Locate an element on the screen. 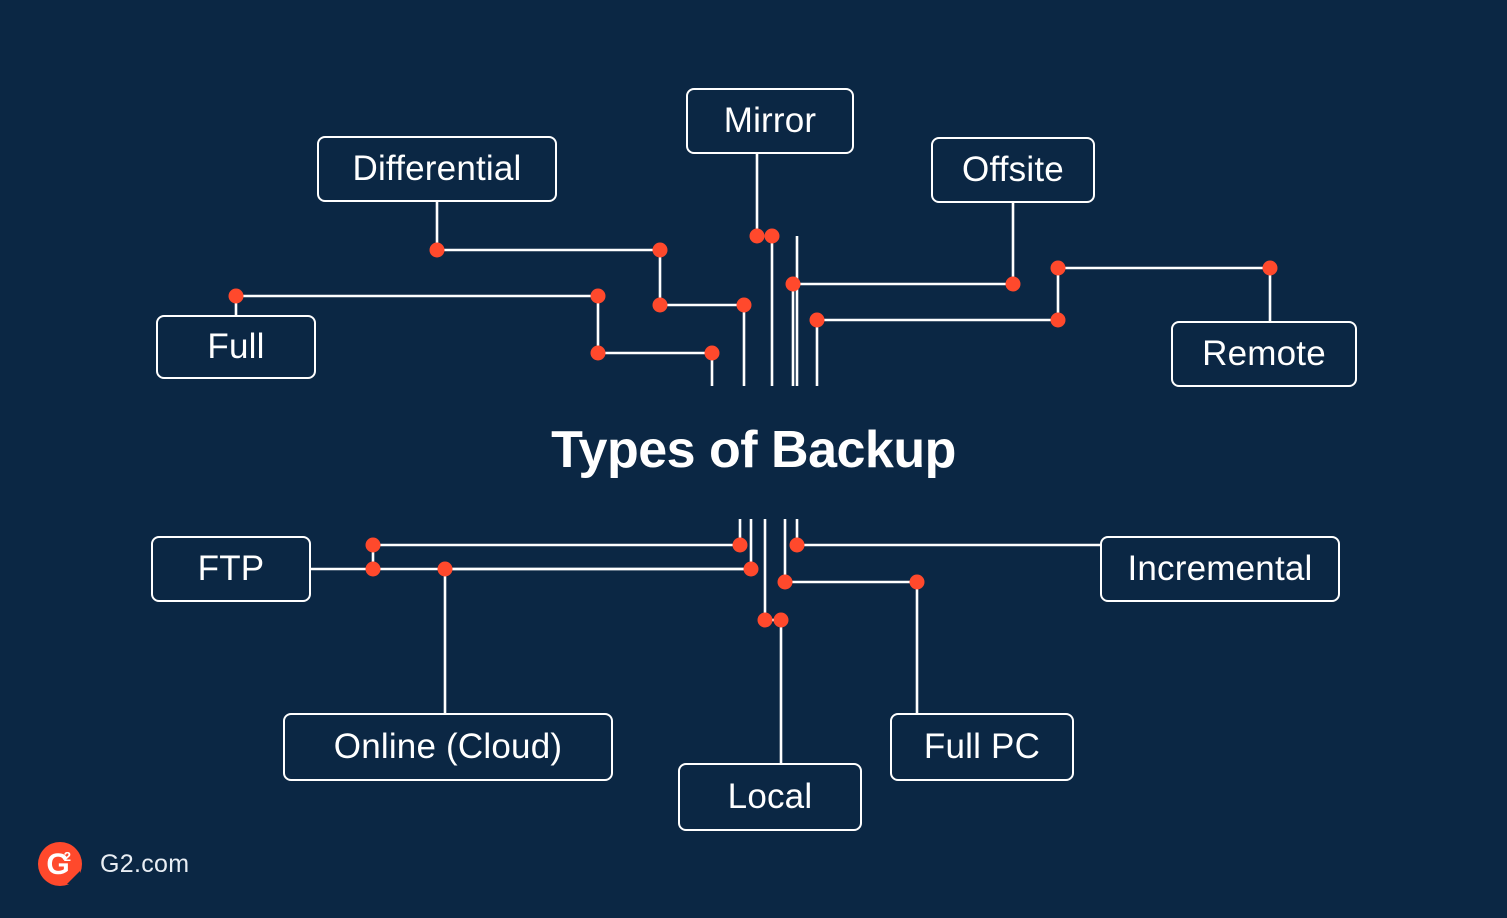  node-label: Full is located at coordinates (236, 346).